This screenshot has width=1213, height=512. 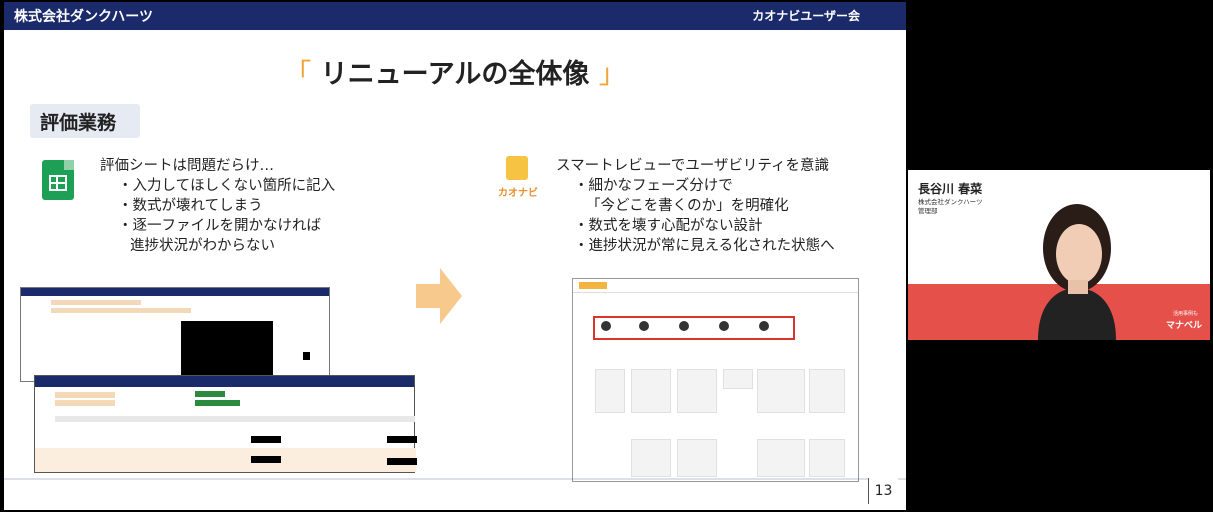 I want to click on left-bullet: 進捗状況がわからない, so click(x=202, y=246).